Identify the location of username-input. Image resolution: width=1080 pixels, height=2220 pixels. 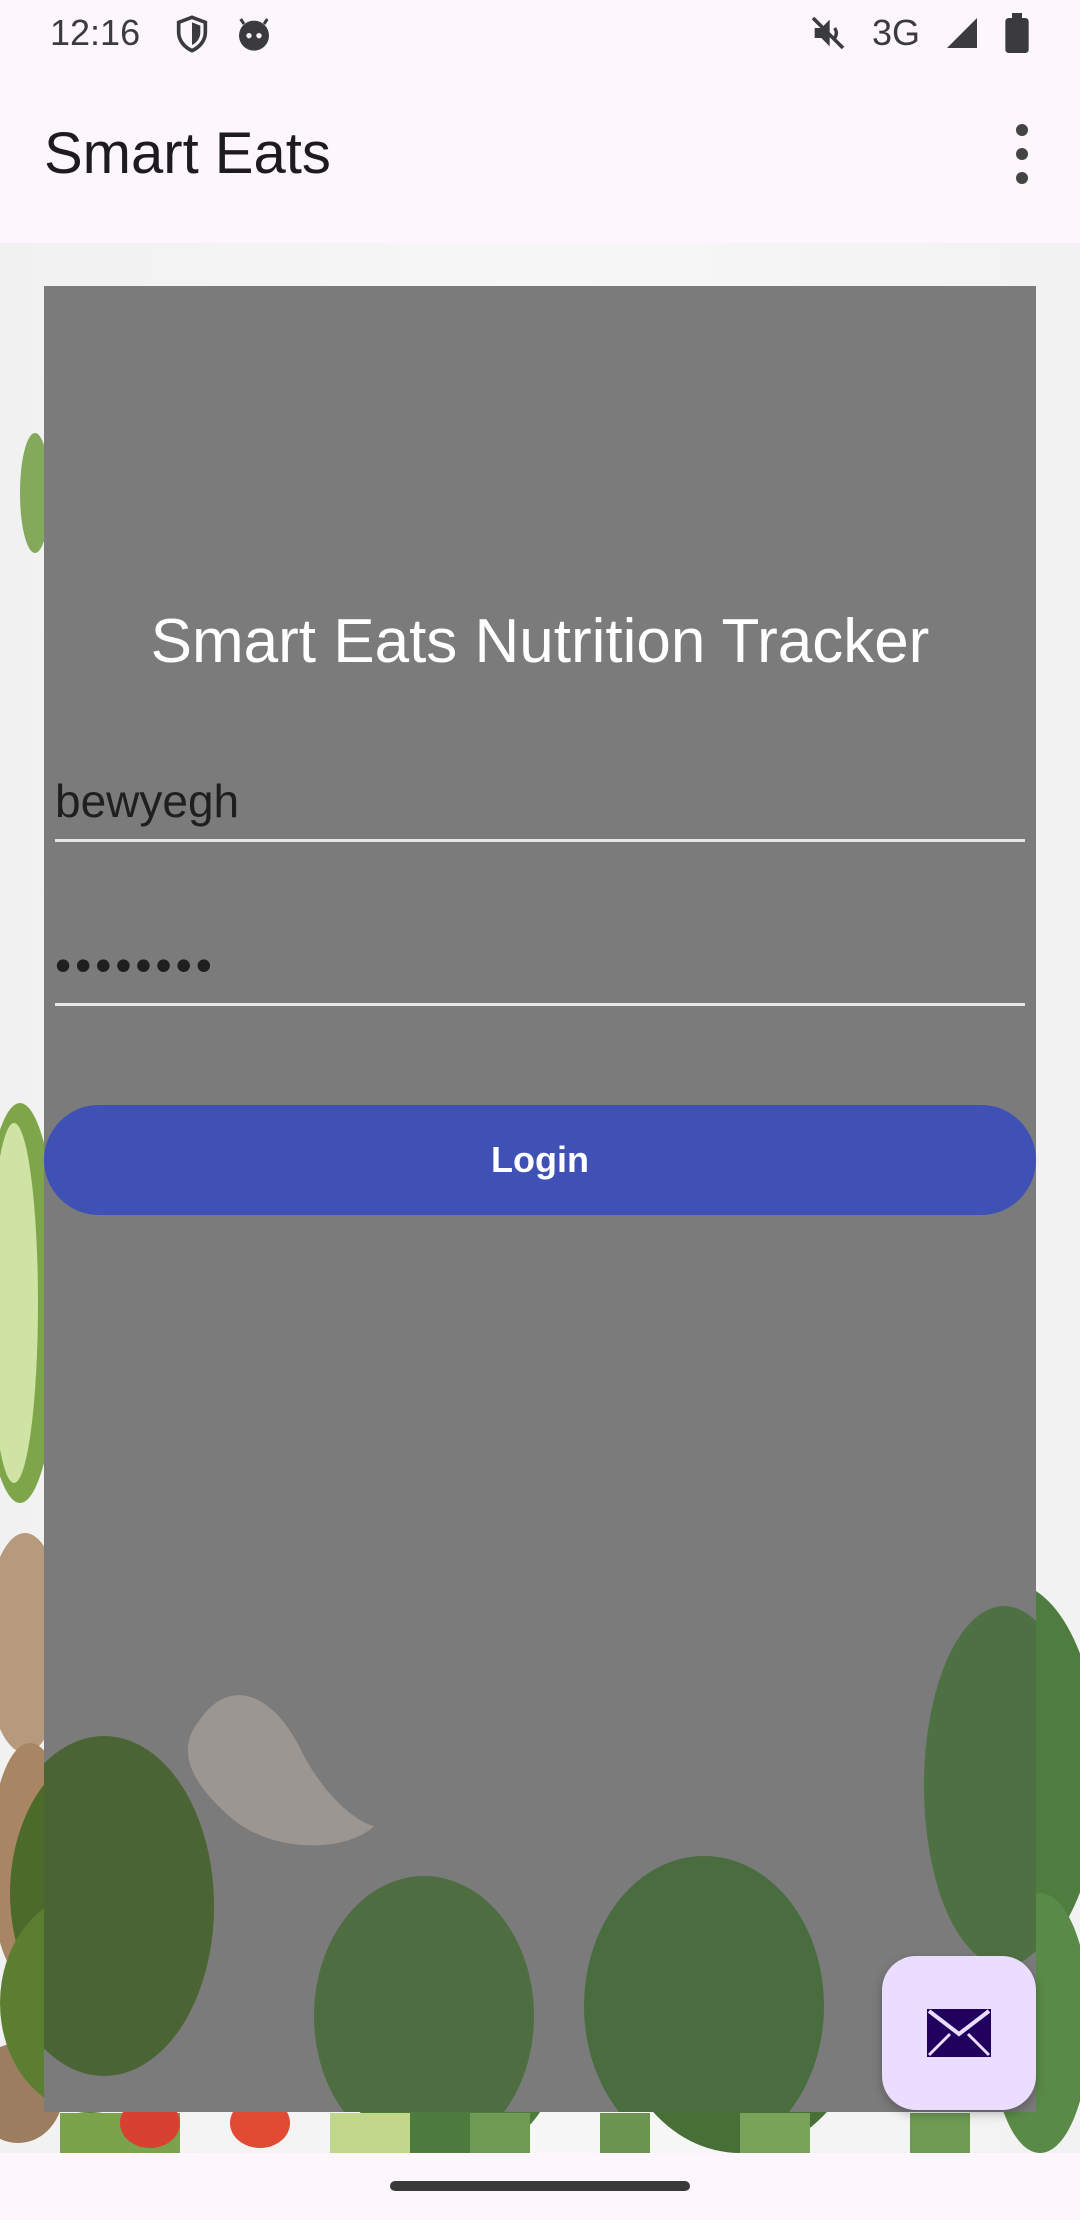
(540, 802).